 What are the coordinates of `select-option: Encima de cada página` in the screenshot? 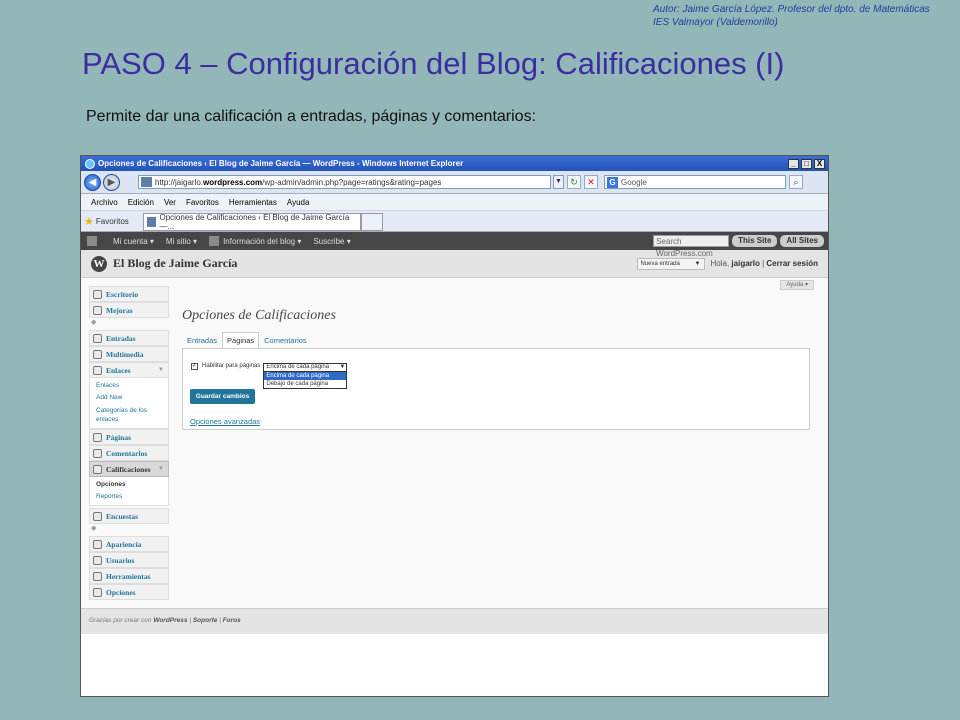 It's located at (305, 376).